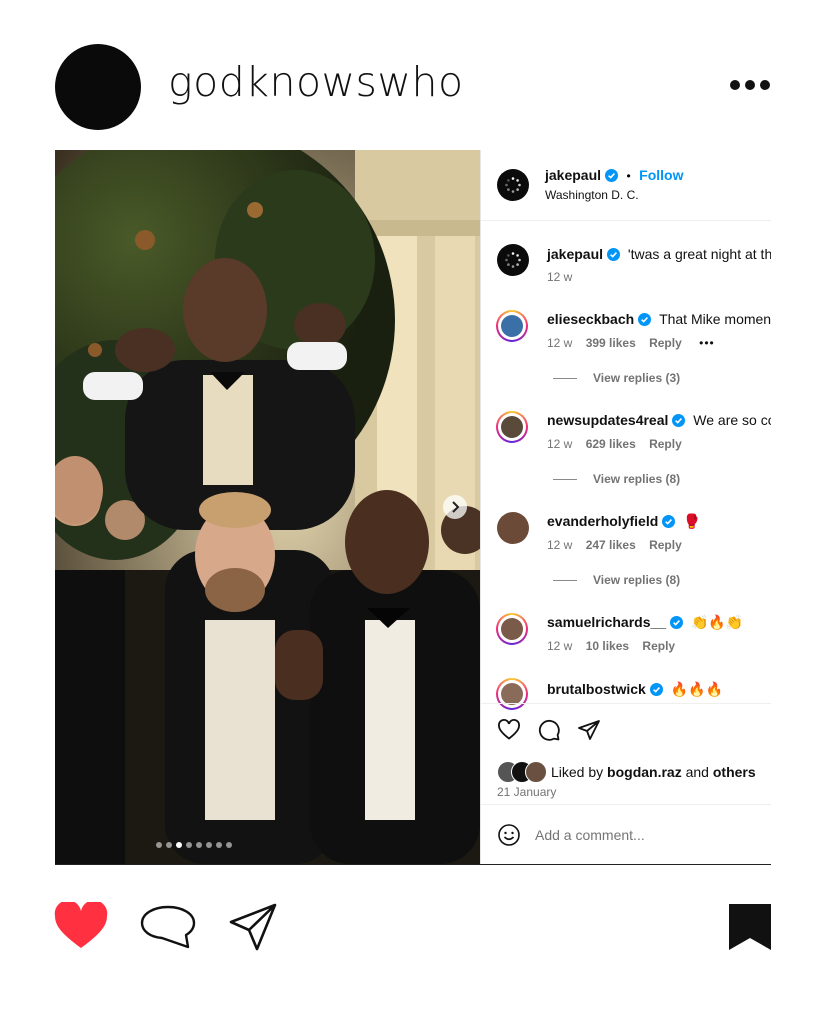  What do you see at coordinates (637, 378) in the screenshot?
I see `view-replies-label: View replies (3)` at bounding box center [637, 378].